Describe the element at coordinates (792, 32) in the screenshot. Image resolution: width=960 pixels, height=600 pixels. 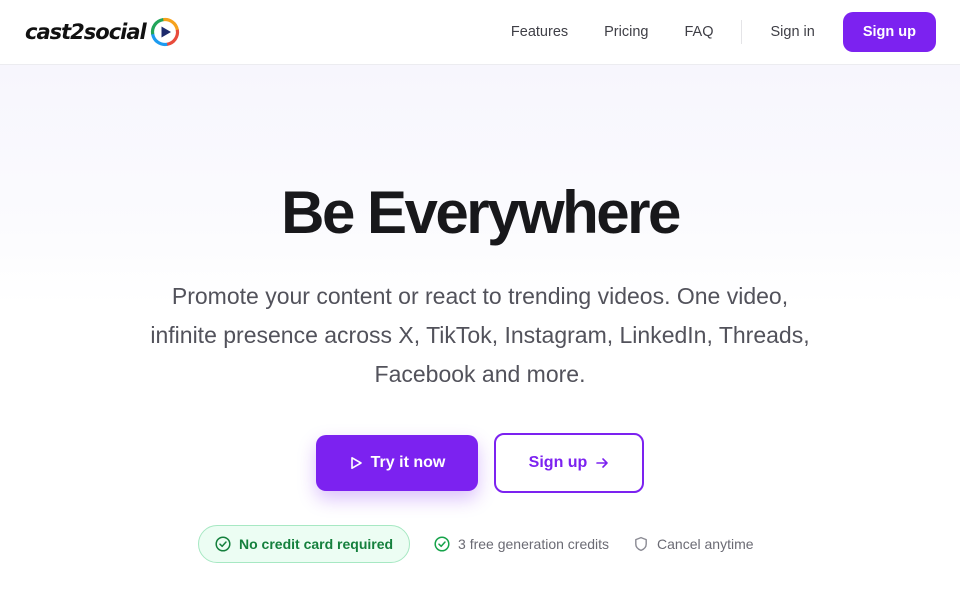
I see `signin-link: Sign in` at that location.